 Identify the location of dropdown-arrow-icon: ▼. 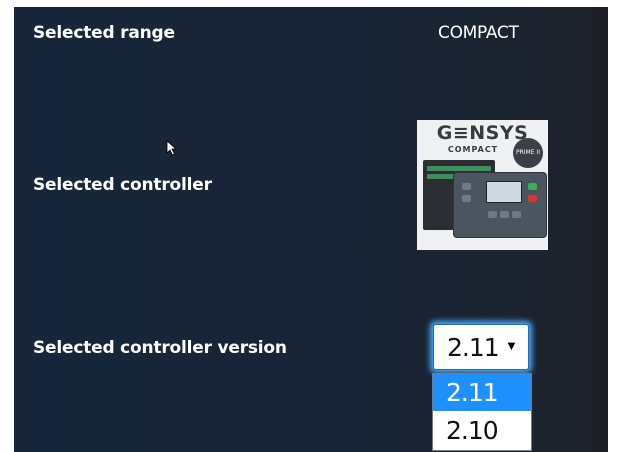
(511, 345).